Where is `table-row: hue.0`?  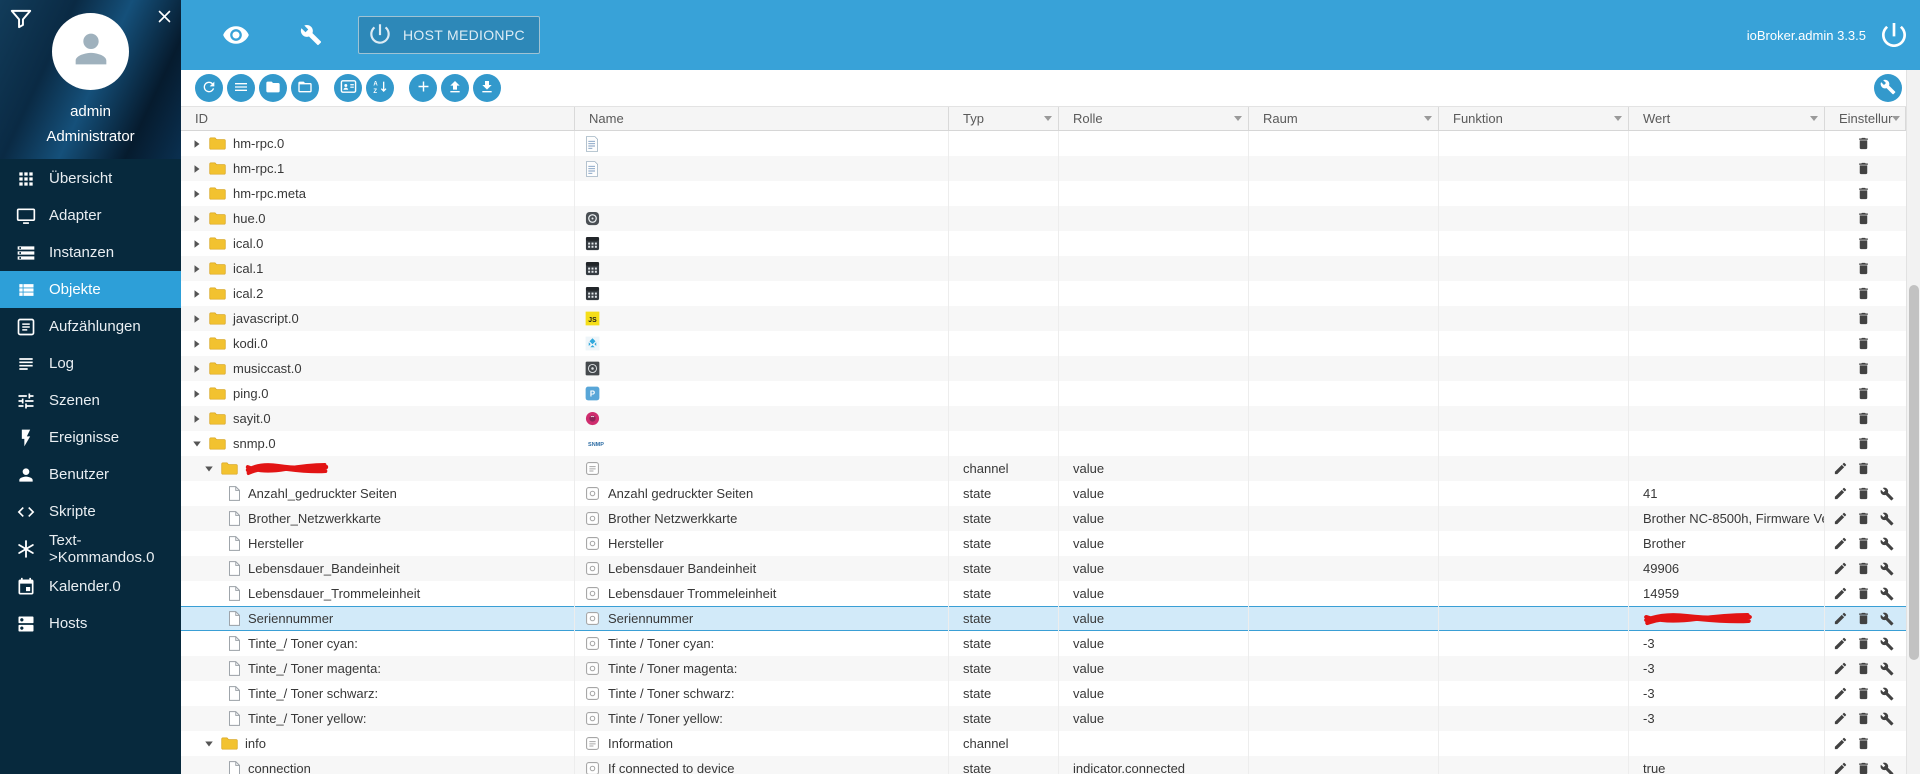 table-row: hue.0 is located at coordinates (1043, 218).